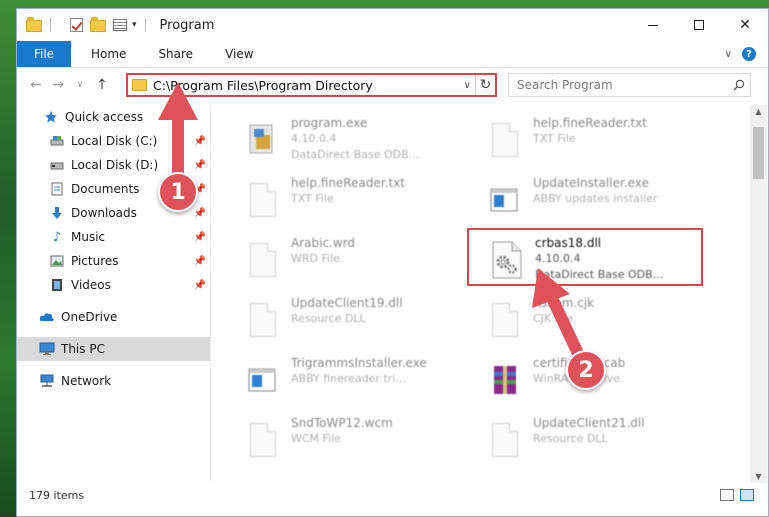 This screenshot has width=769, height=517. I want to click on tab-share: Share, so click(175, 54).